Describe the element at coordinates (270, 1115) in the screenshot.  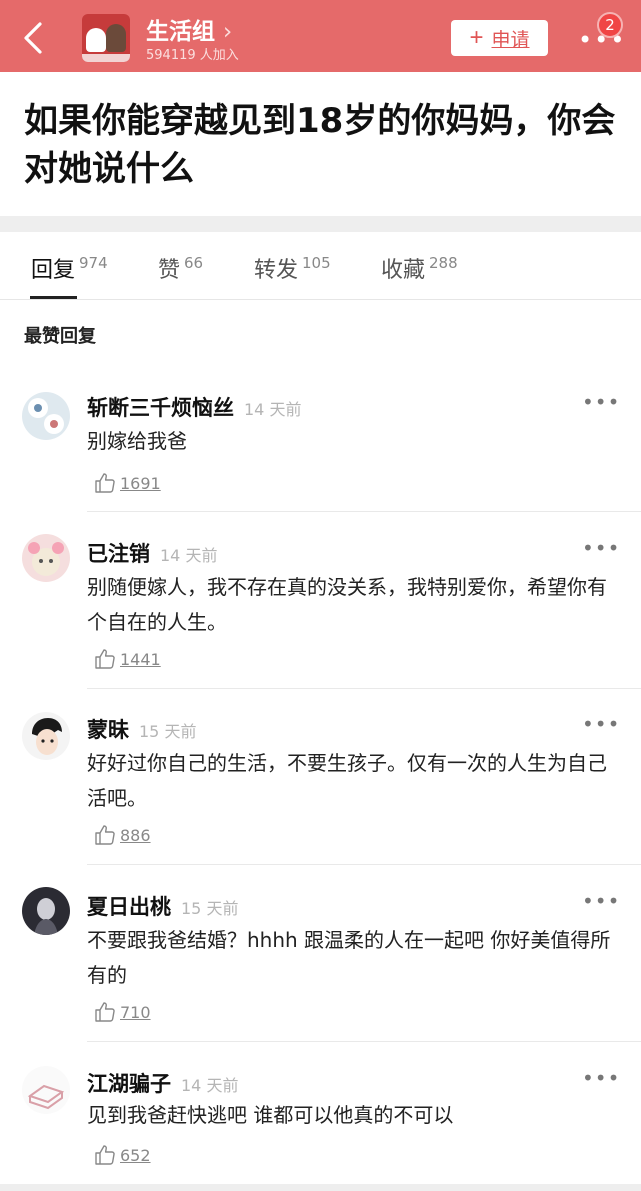
I see `comment-text: 见到我爸赶快逃吧 谁都可以他真的不可以` at that location.